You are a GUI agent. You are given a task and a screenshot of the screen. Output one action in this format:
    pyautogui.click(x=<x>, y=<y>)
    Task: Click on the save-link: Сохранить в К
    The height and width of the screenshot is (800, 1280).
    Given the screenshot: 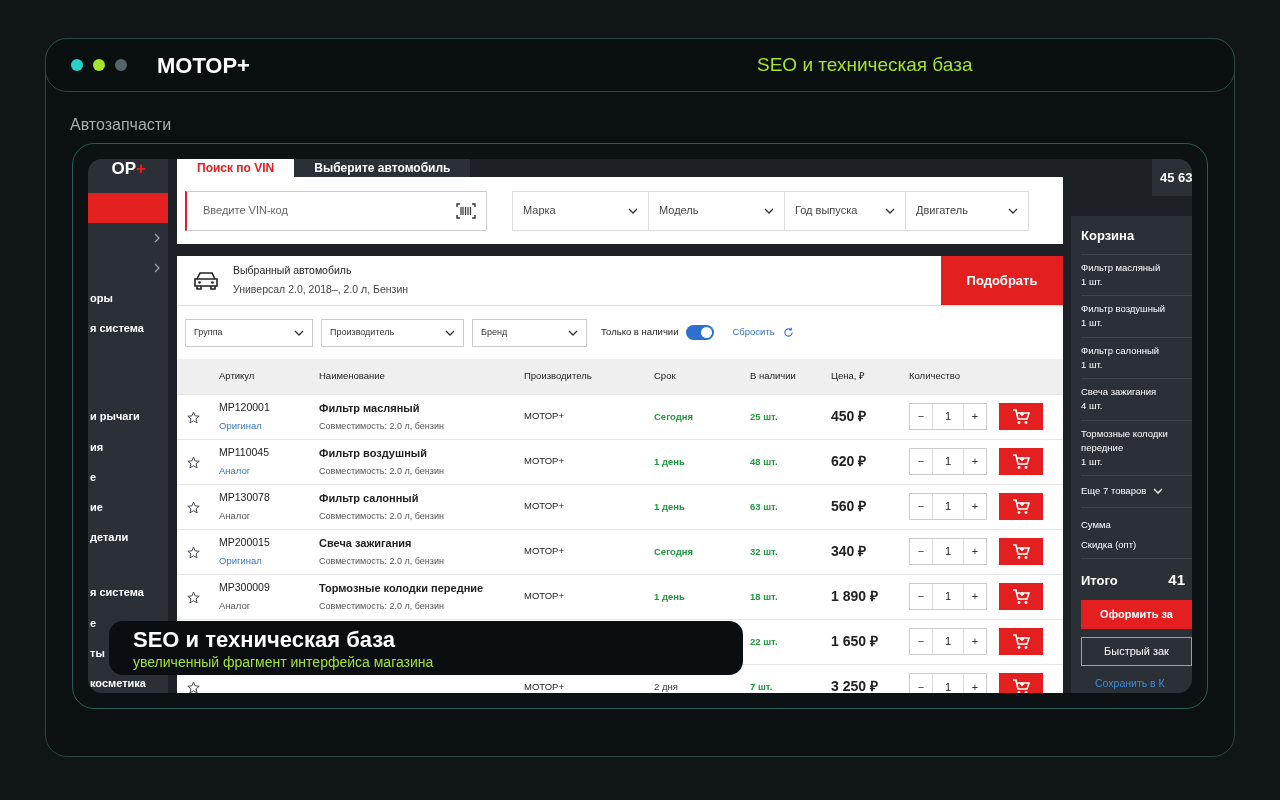 What is the action you would take?
    pyautogui.click(x=1130, y=683)
    